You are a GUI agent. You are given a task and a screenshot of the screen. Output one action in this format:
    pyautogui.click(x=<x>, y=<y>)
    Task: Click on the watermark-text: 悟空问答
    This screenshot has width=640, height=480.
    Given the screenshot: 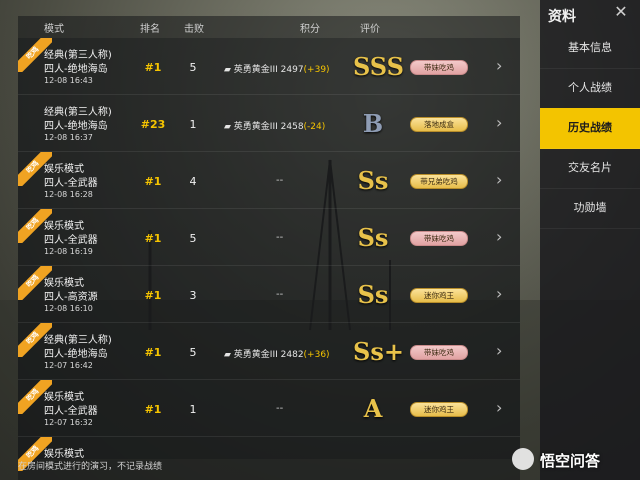 What is the action you would take?
    pyautogui.click(x=570, y=461)
    